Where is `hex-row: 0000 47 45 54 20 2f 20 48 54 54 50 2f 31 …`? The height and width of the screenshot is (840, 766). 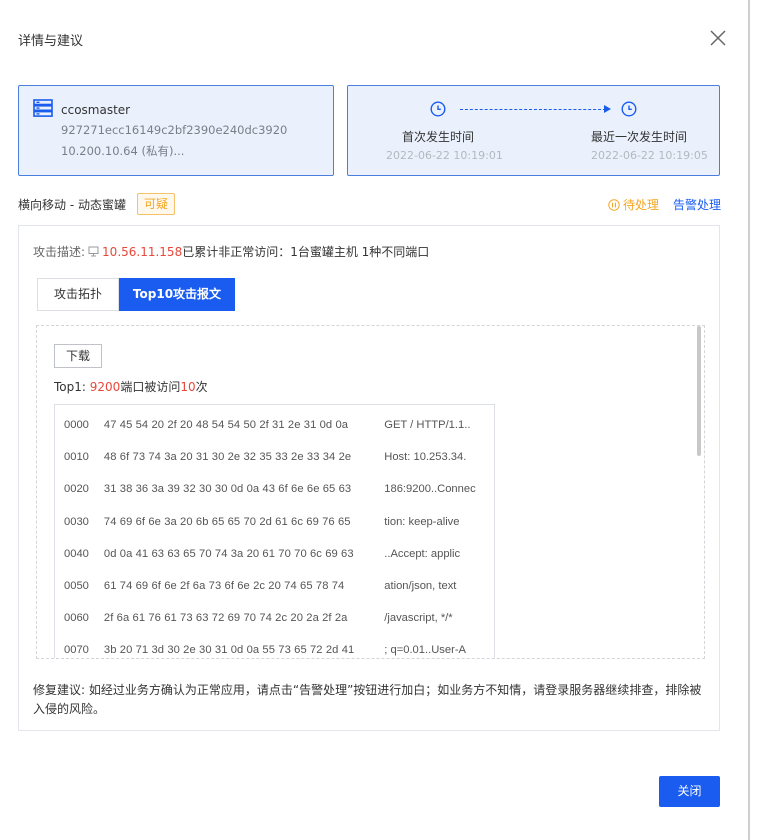 hex-row: 0000 47 45 54 20 2f 20 48 54 54 50 2f 31 … is located at coordinates (274, 425).